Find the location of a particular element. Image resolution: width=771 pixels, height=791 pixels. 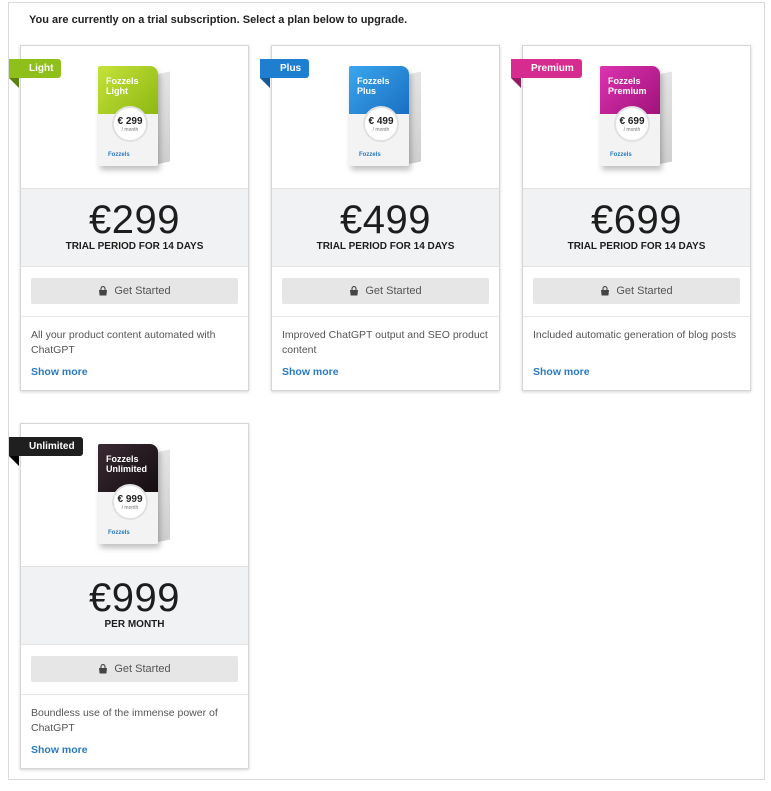

price-band: €999 PER MONTH is located at coordinates (134, 605).